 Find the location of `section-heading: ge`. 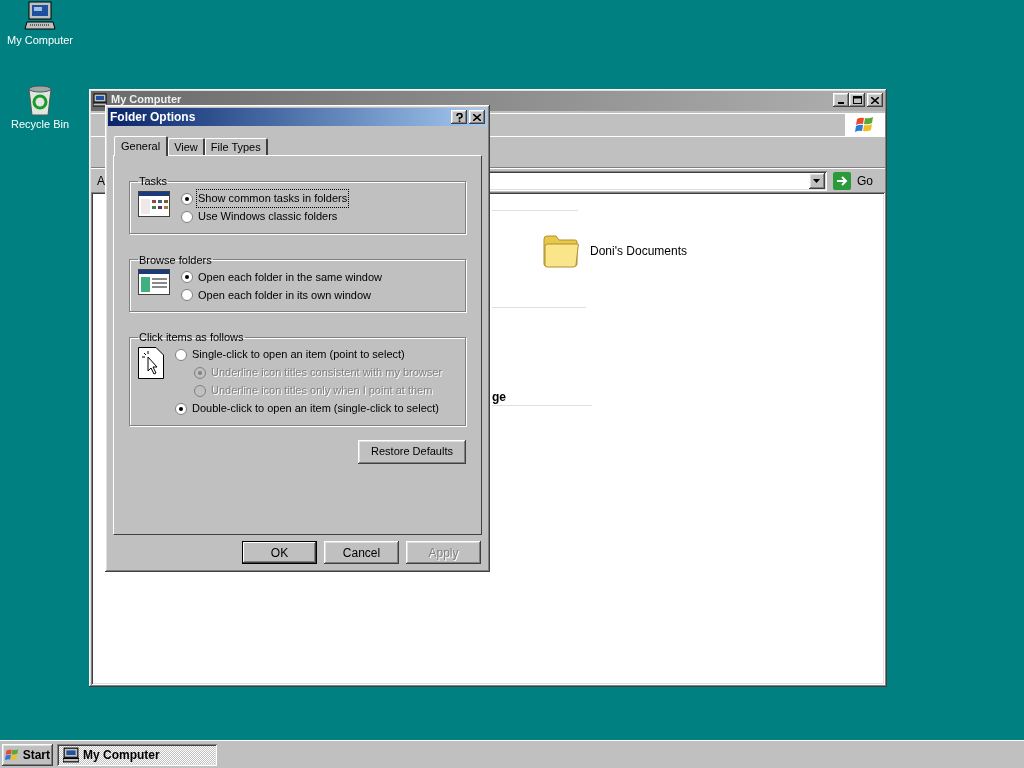

section-heading: ge is located at coordinates (499, 397).